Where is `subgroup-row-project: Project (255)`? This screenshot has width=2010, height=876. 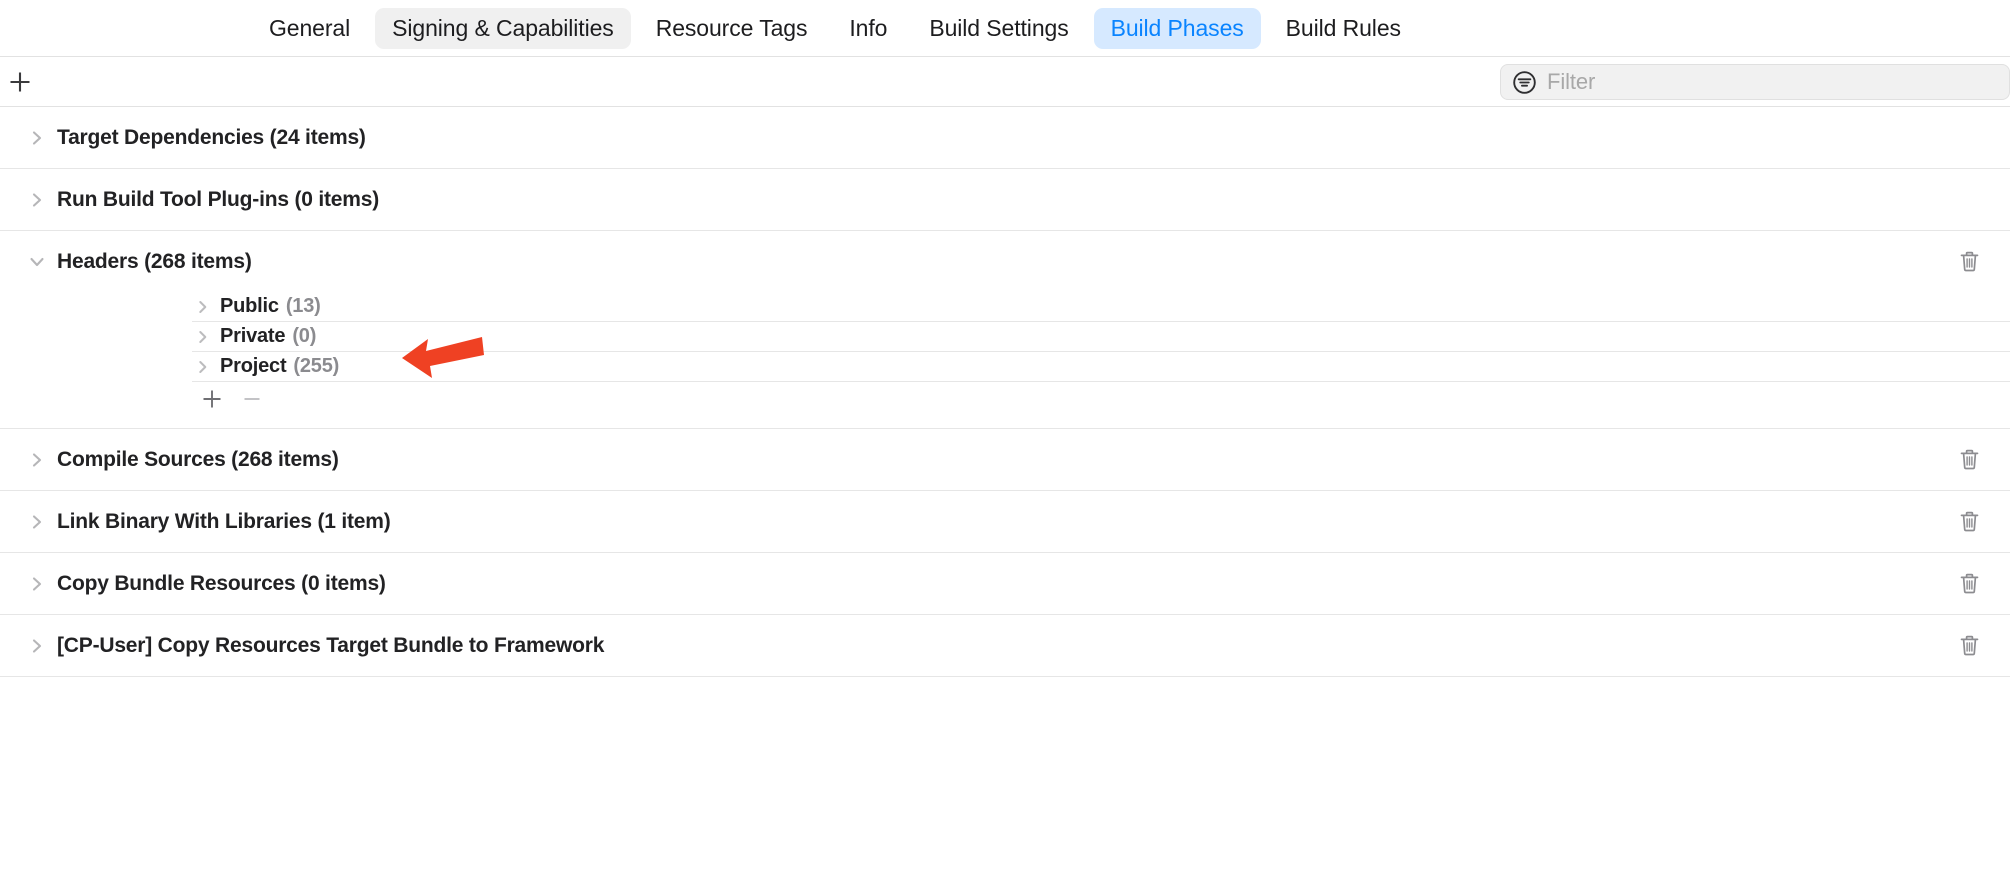 subgroup-row-project: Project (255) is located at coordinates (1101, 367).